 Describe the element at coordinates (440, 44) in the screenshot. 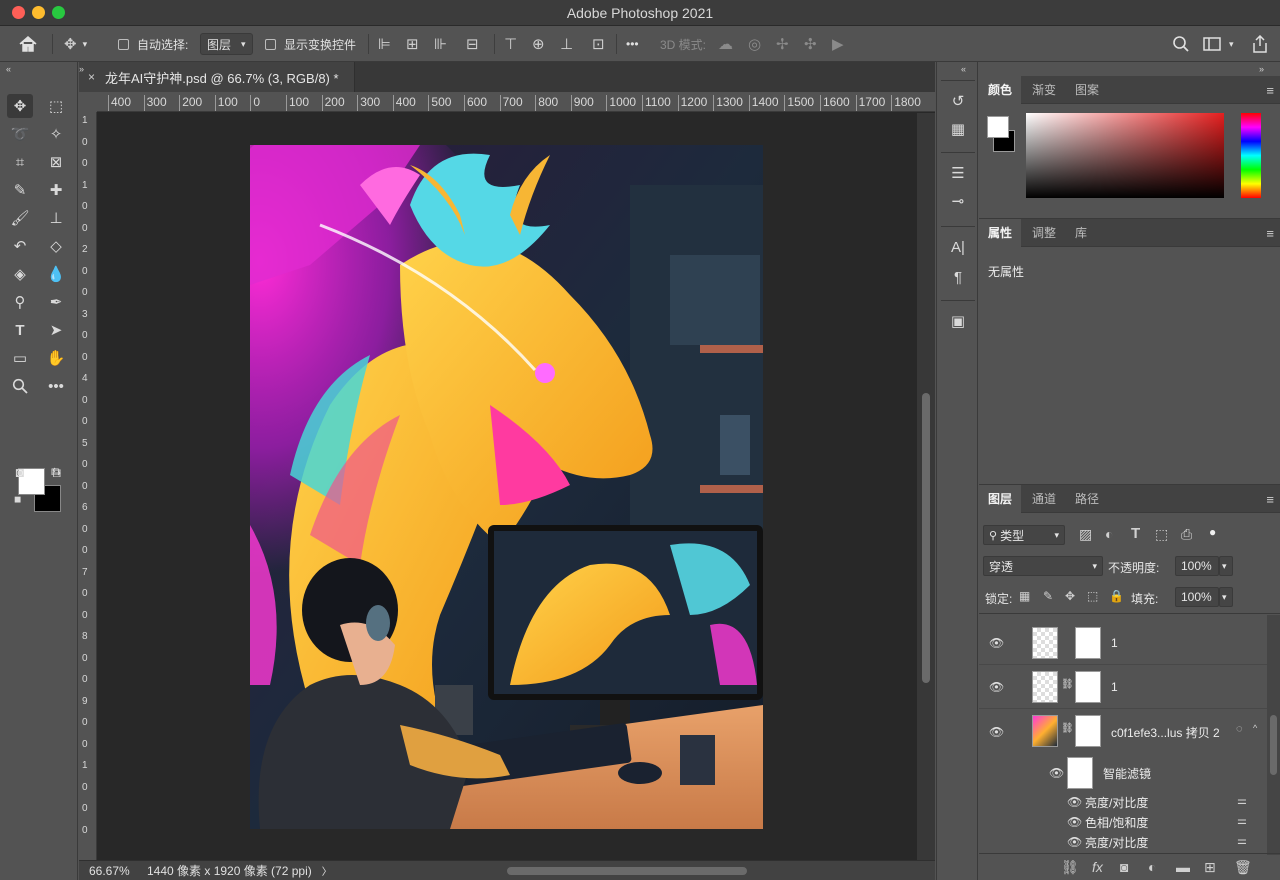

I see `align-right-icon: ⊪` at that location.